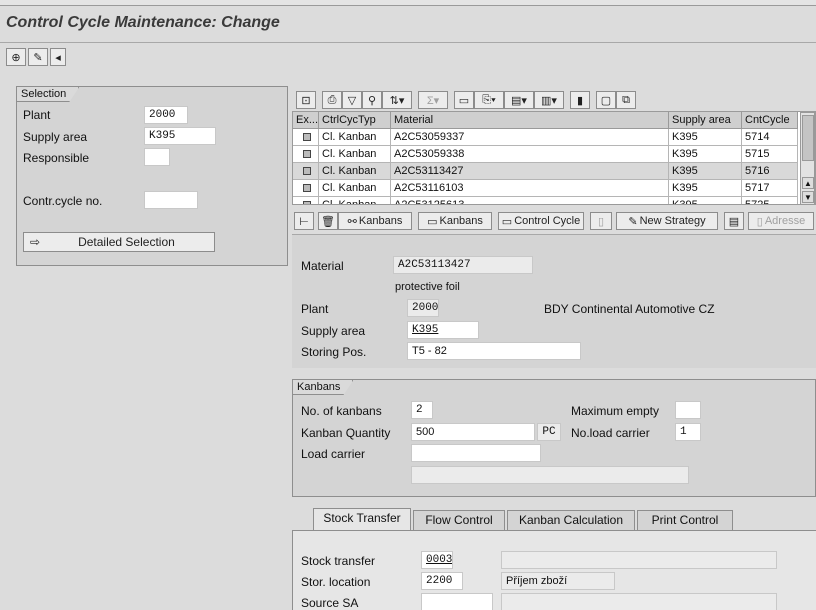  Describe the element at coordinates (442, 581) in the screenshot. I see `stor-location-input: 2200` at that location.